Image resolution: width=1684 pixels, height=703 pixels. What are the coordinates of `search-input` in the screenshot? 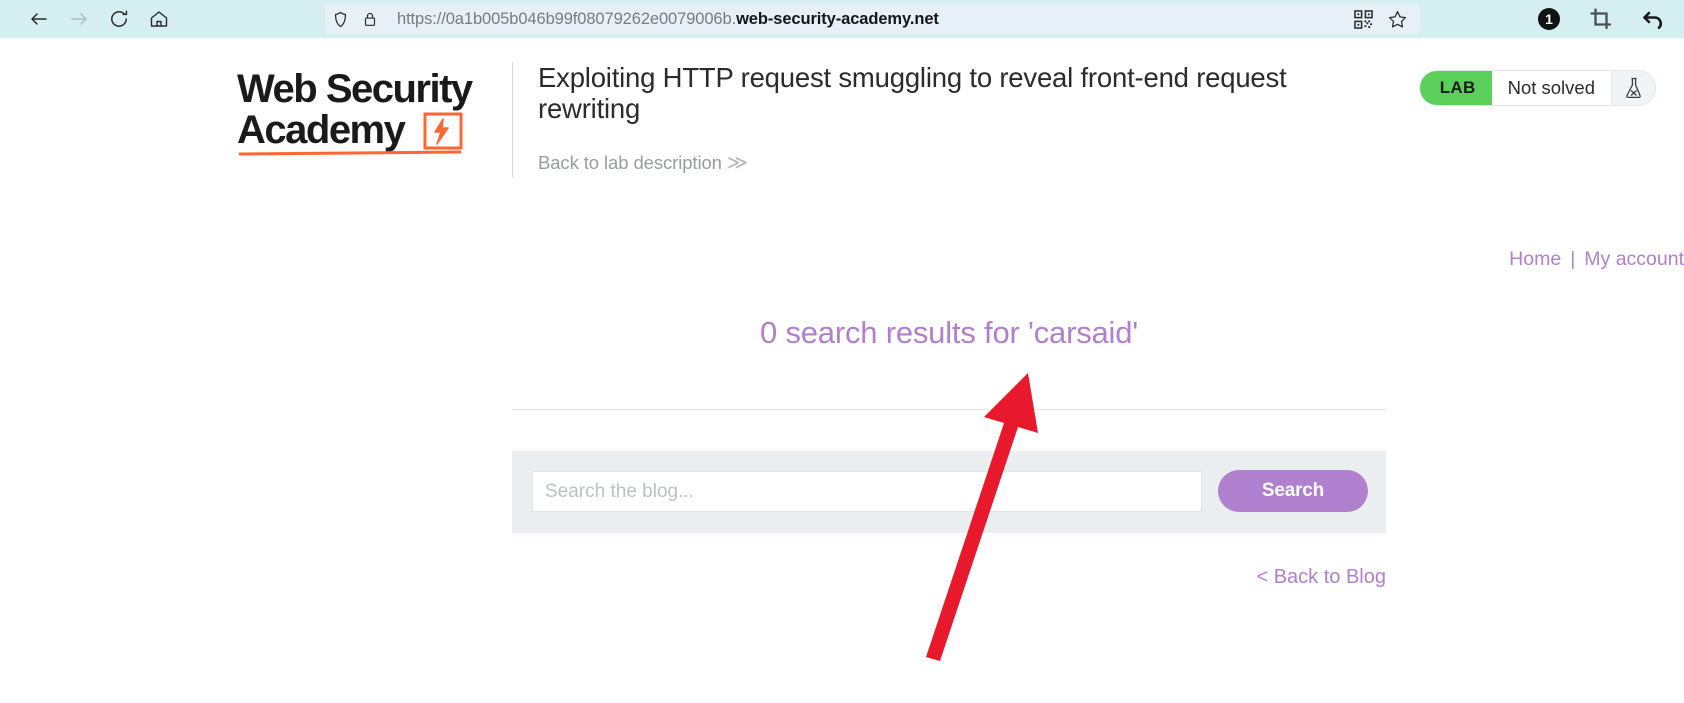 It's located at (867, 491).